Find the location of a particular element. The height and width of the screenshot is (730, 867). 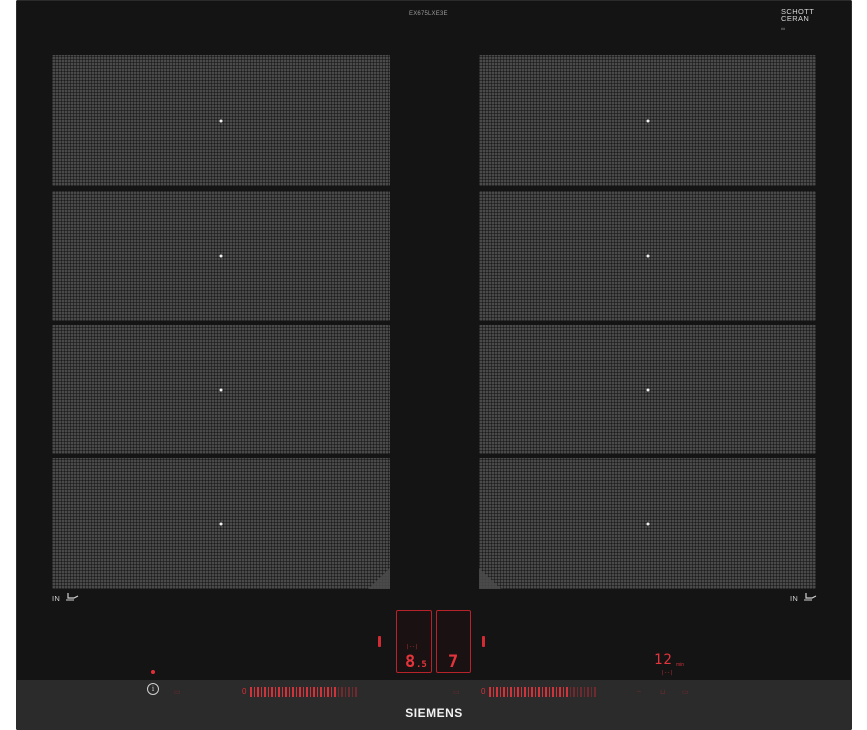

power-slider-right: 0 is located at coordinates (538, 691).